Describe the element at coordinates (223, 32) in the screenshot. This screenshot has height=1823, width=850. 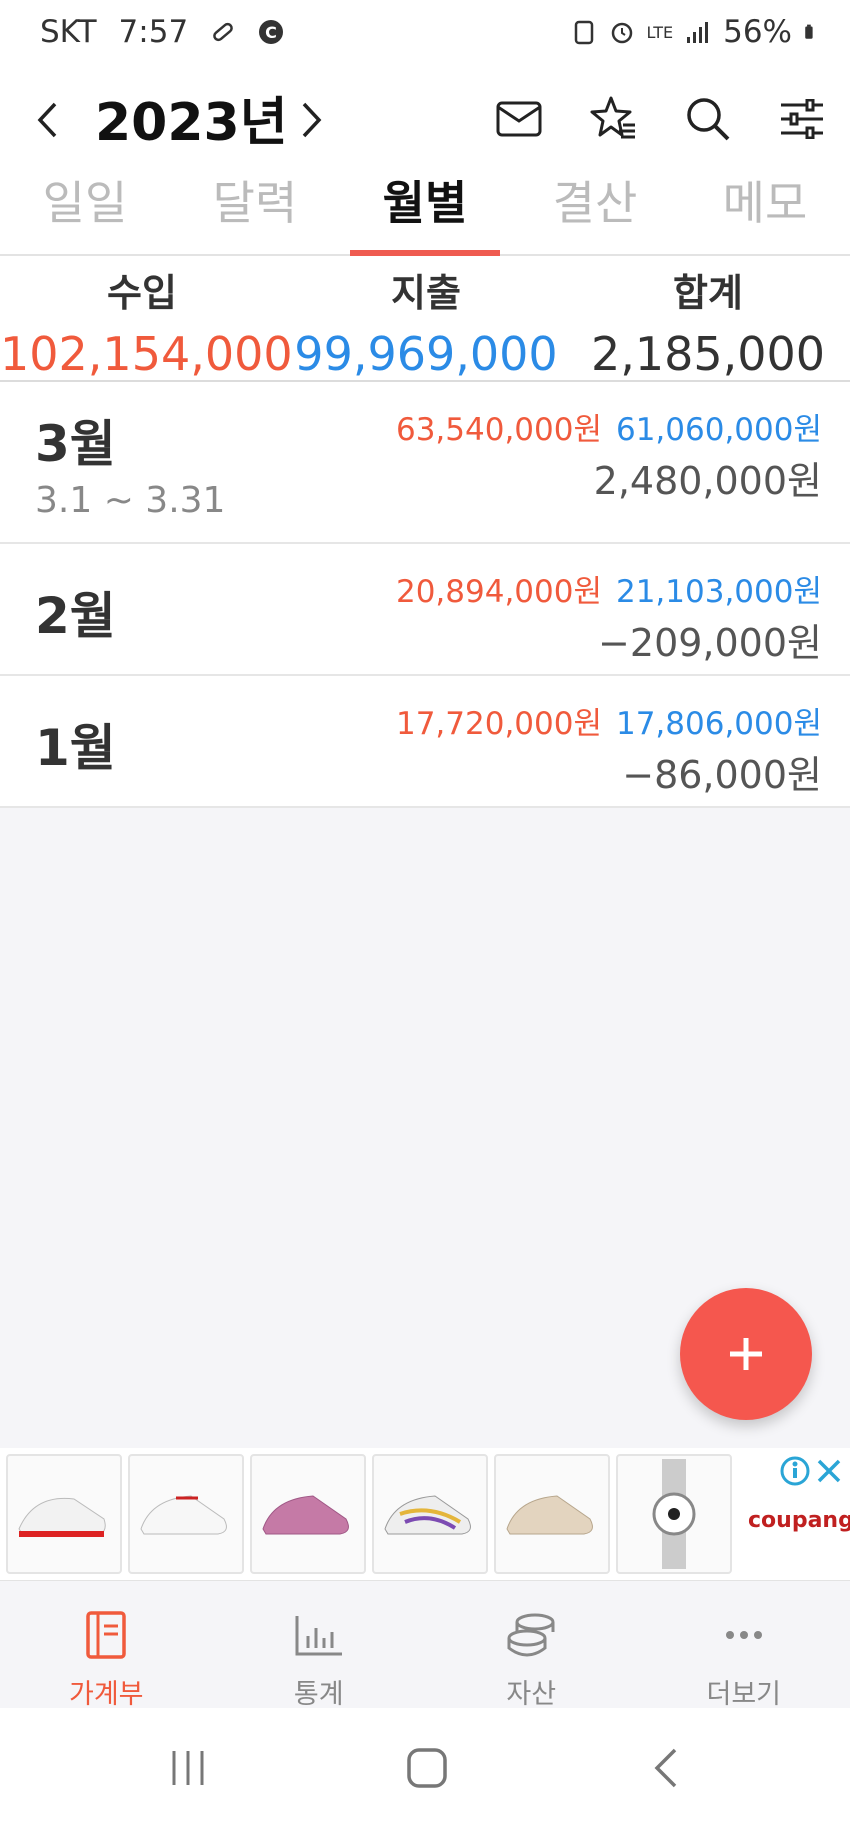
I see `pill-icon` at that location.